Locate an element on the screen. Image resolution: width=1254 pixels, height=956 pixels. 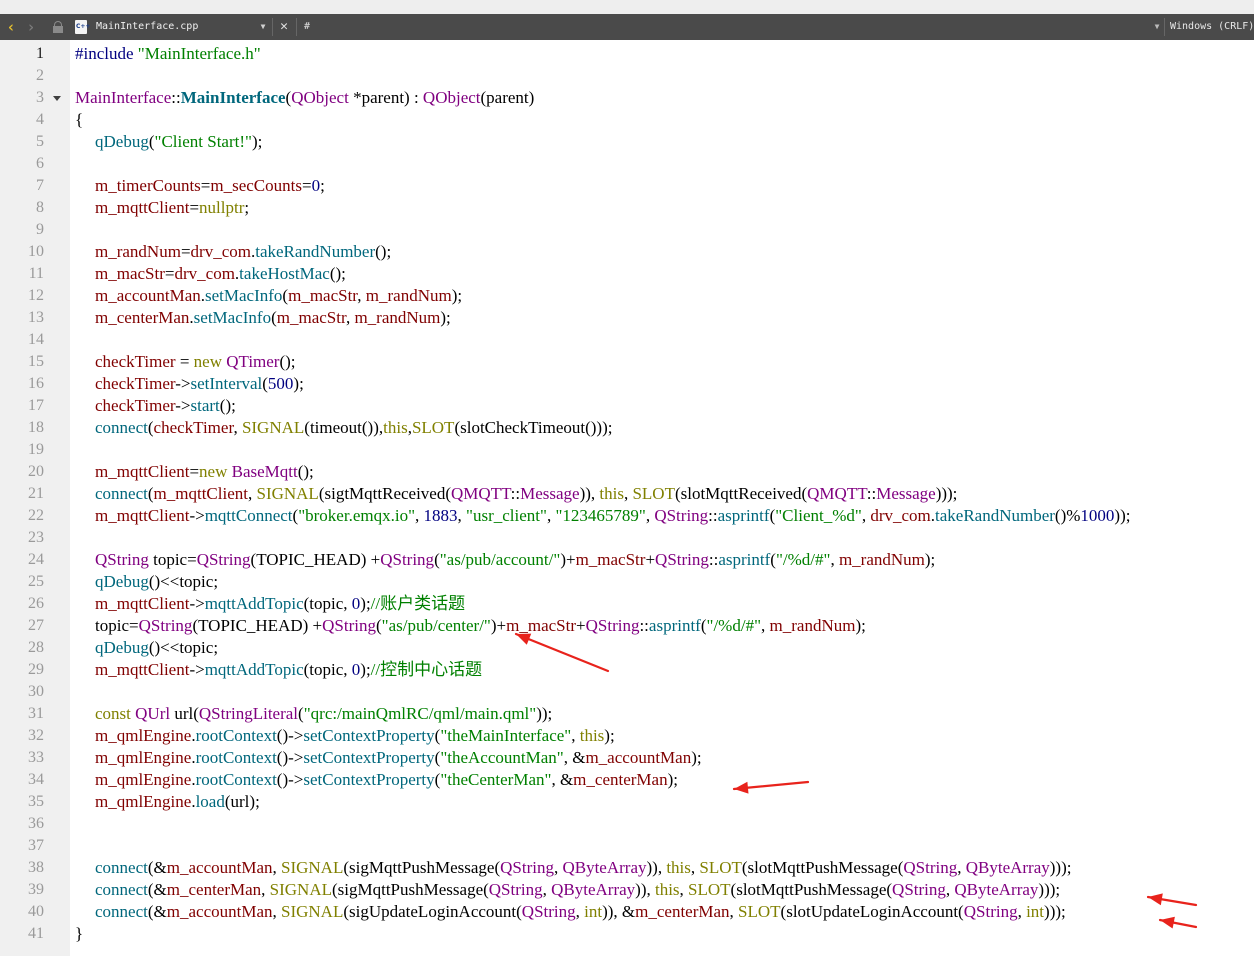
code-line: m_qmlEngine.load(url); is located at coordinates (177, 802).